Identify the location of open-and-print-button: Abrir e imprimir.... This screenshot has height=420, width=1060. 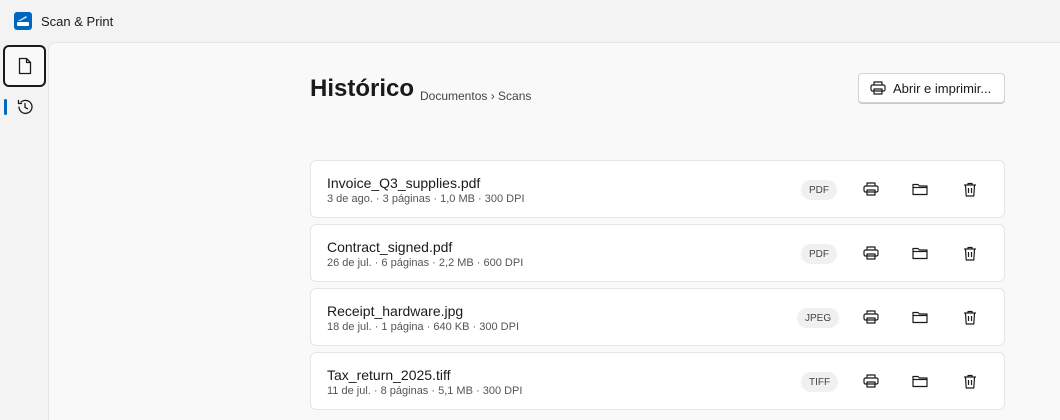
(931, 88).